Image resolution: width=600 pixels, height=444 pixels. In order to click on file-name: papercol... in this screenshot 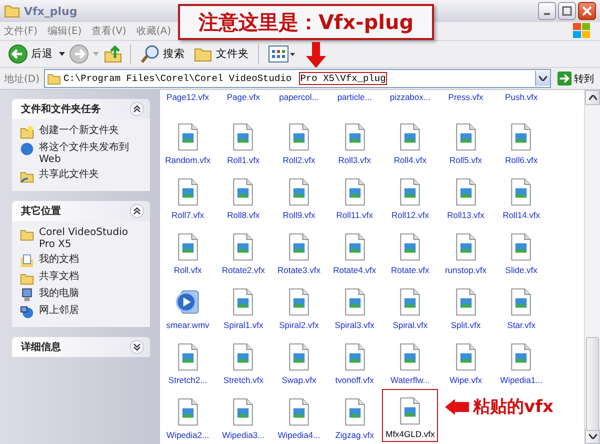, I will do `click(299, 101)`.